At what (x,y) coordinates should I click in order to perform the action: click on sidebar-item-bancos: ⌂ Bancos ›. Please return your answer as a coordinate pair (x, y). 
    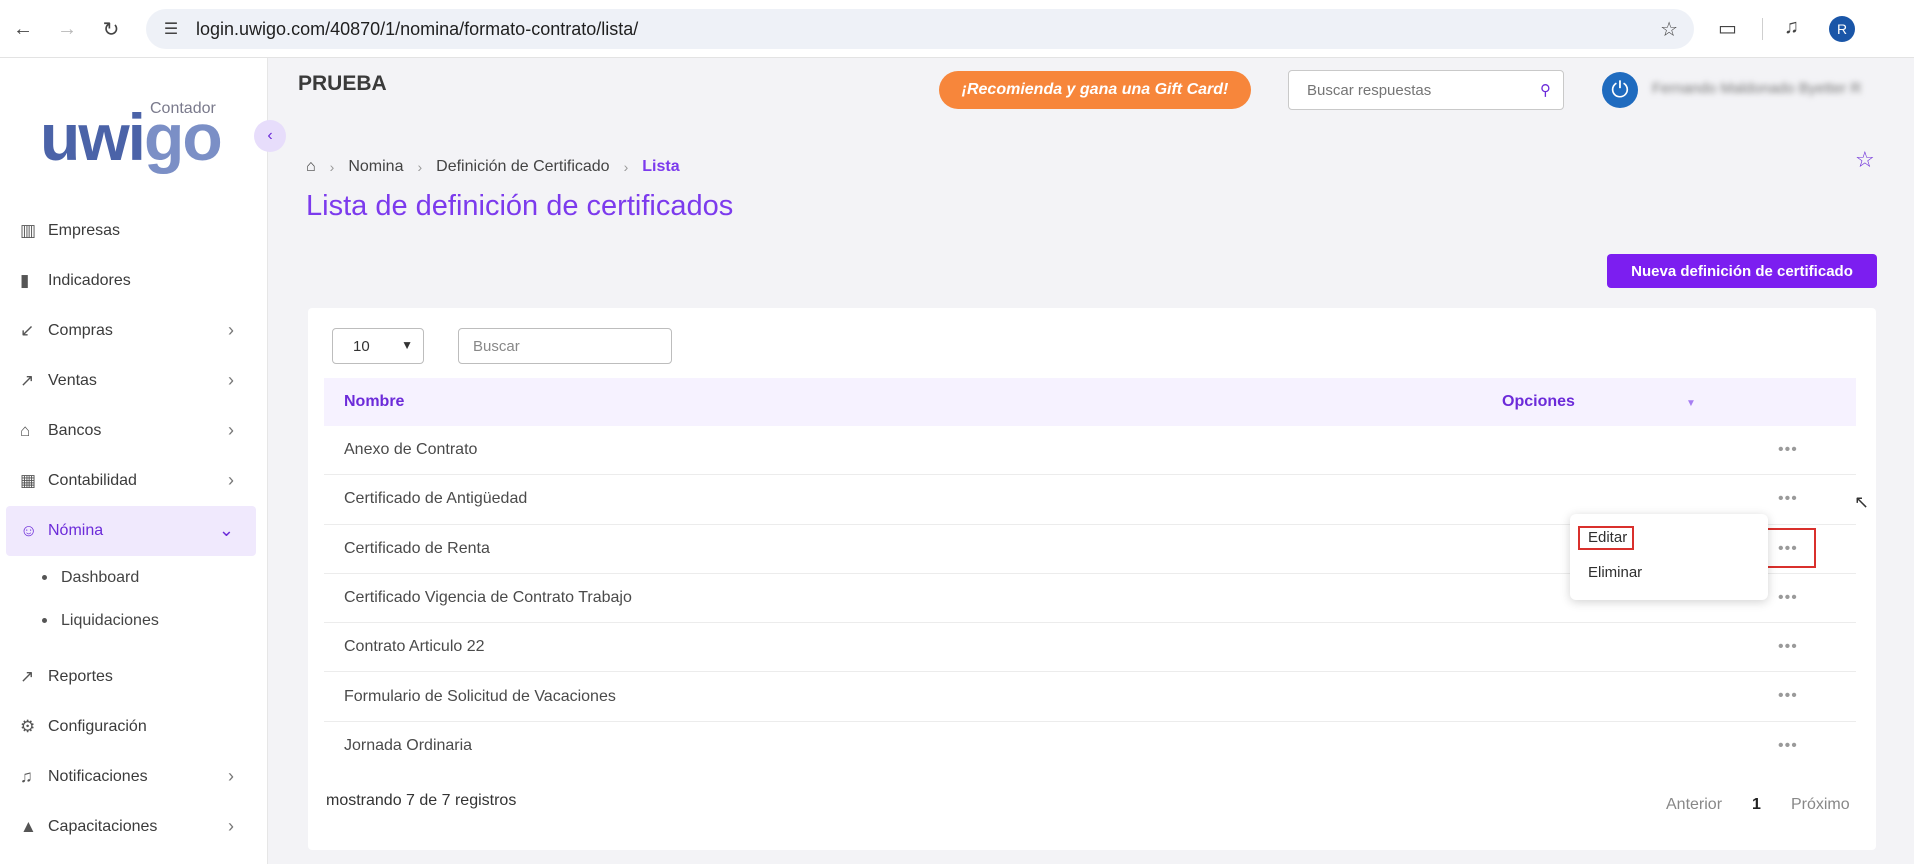
    Looking at the image, I should click on (131, 431).